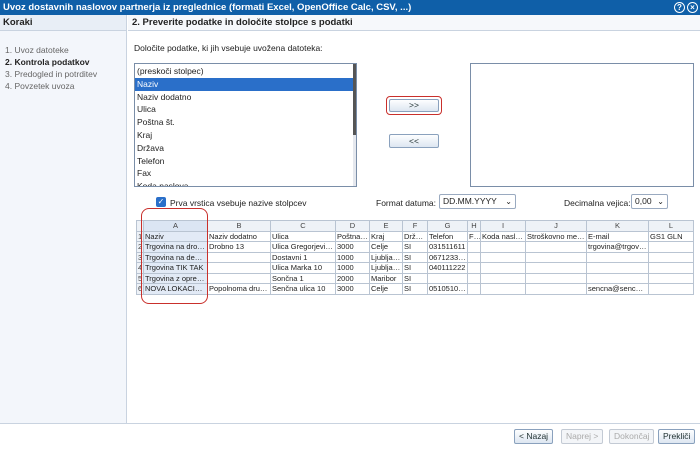  I want to click on column-letter-header: B, so click(239, 226).